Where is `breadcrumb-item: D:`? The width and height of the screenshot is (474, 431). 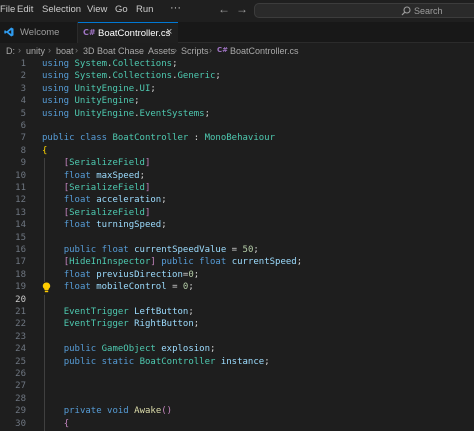
breadcrumb-item: D: is located at coordinates (10, 51).